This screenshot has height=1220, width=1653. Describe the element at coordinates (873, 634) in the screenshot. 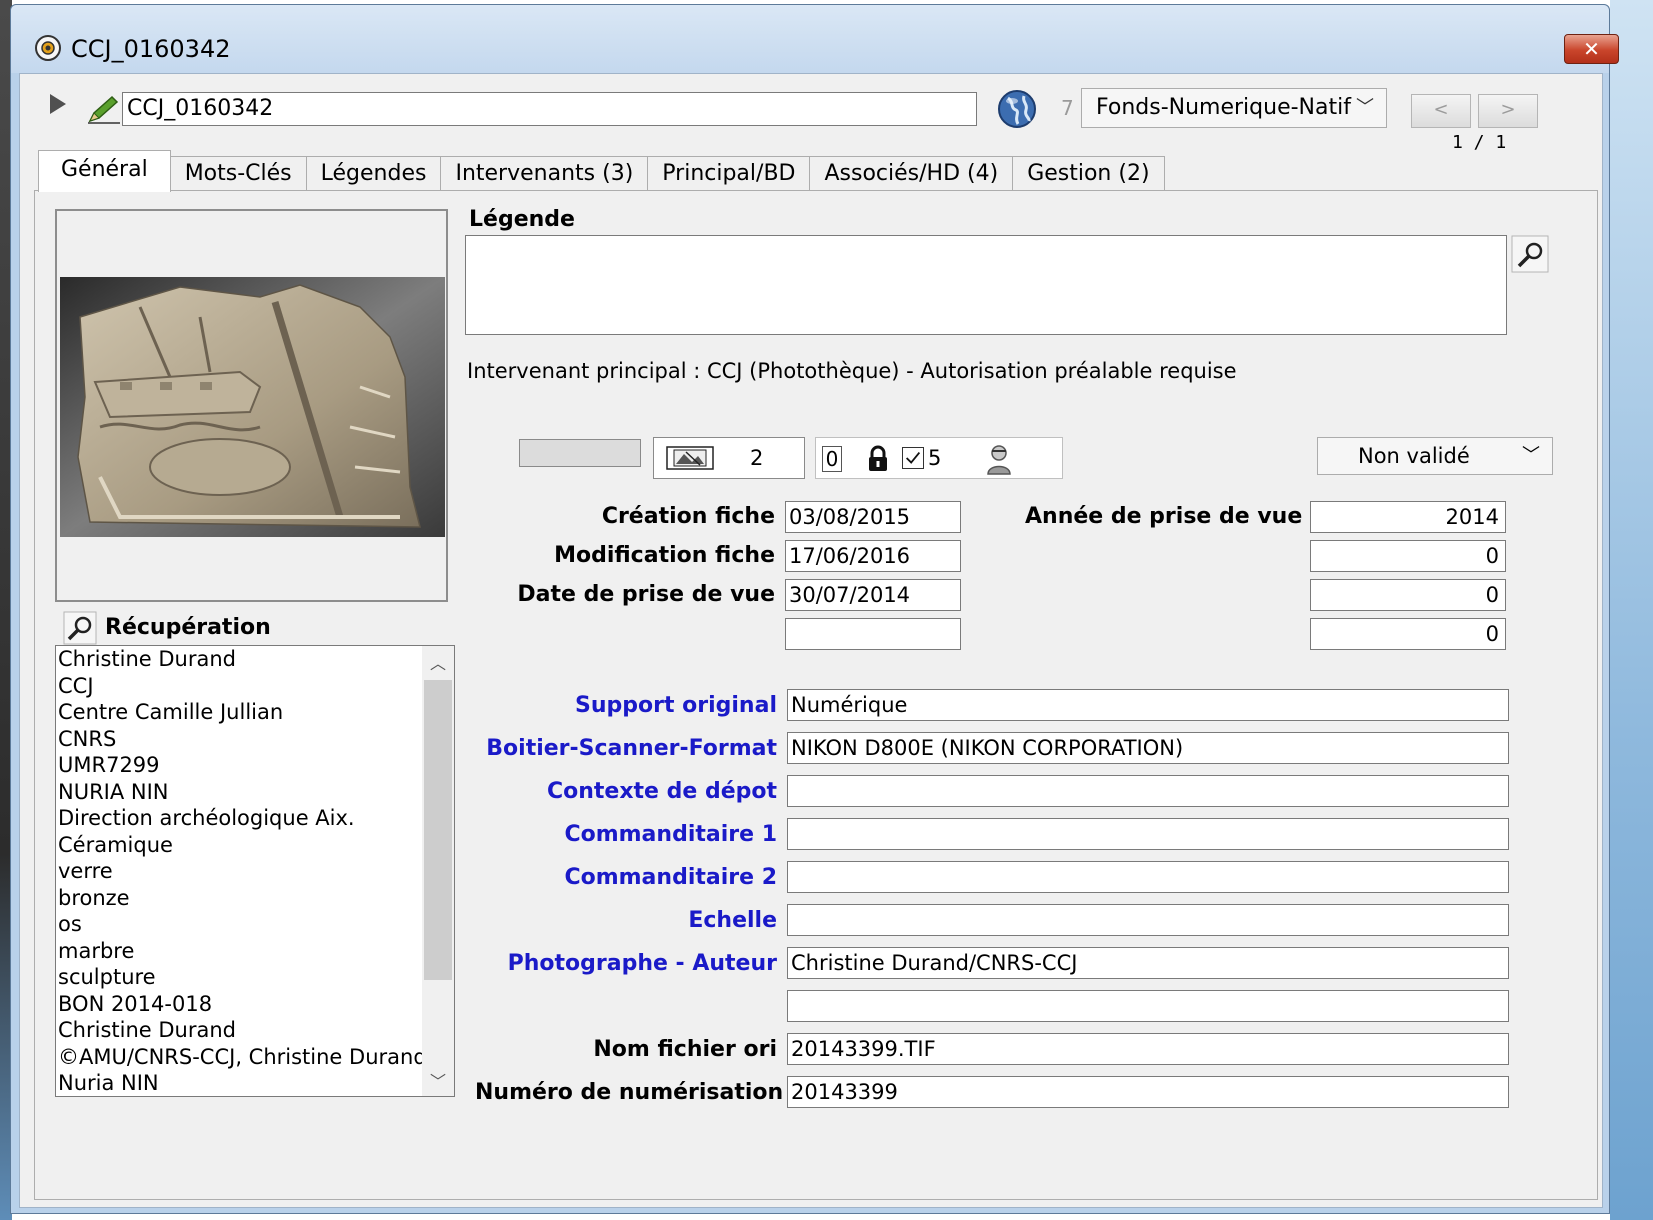

I see `extra-date-field` at that location.